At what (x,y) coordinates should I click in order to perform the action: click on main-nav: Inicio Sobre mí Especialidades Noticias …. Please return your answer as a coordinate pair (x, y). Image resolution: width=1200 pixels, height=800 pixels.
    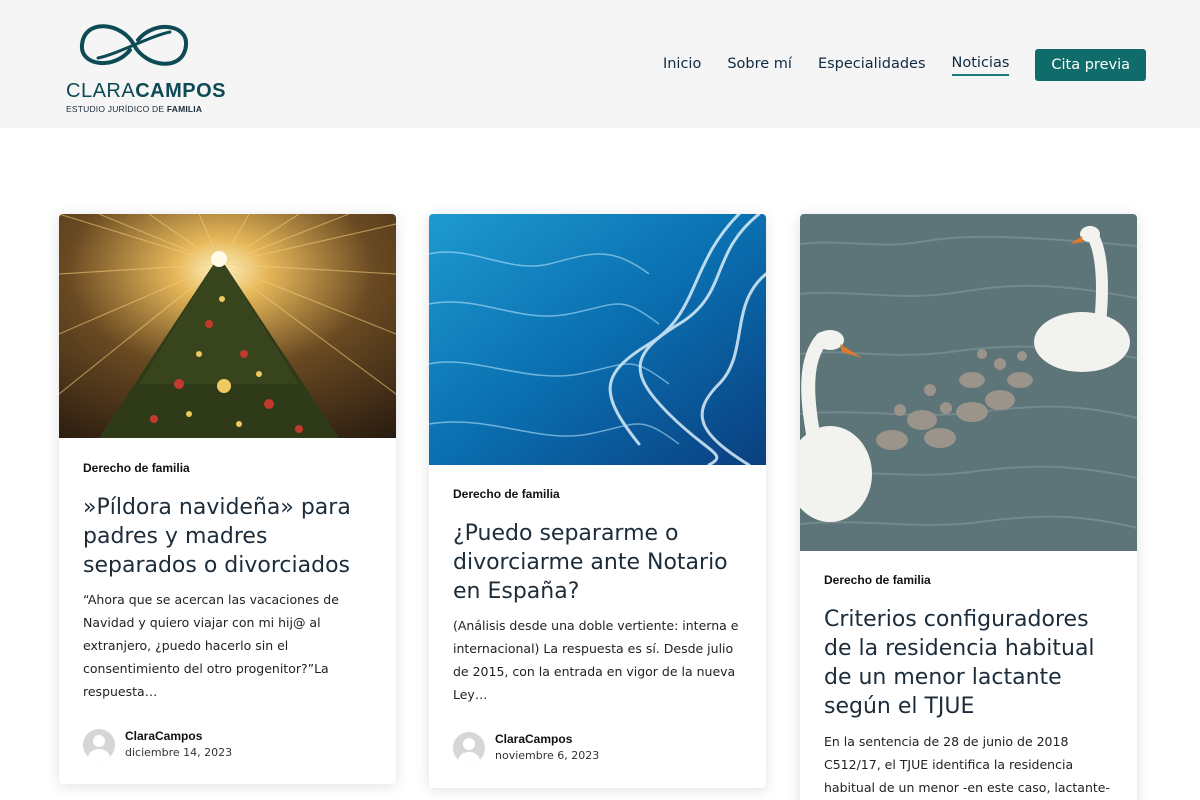
    Looking at the image, I should click on (904, 65).